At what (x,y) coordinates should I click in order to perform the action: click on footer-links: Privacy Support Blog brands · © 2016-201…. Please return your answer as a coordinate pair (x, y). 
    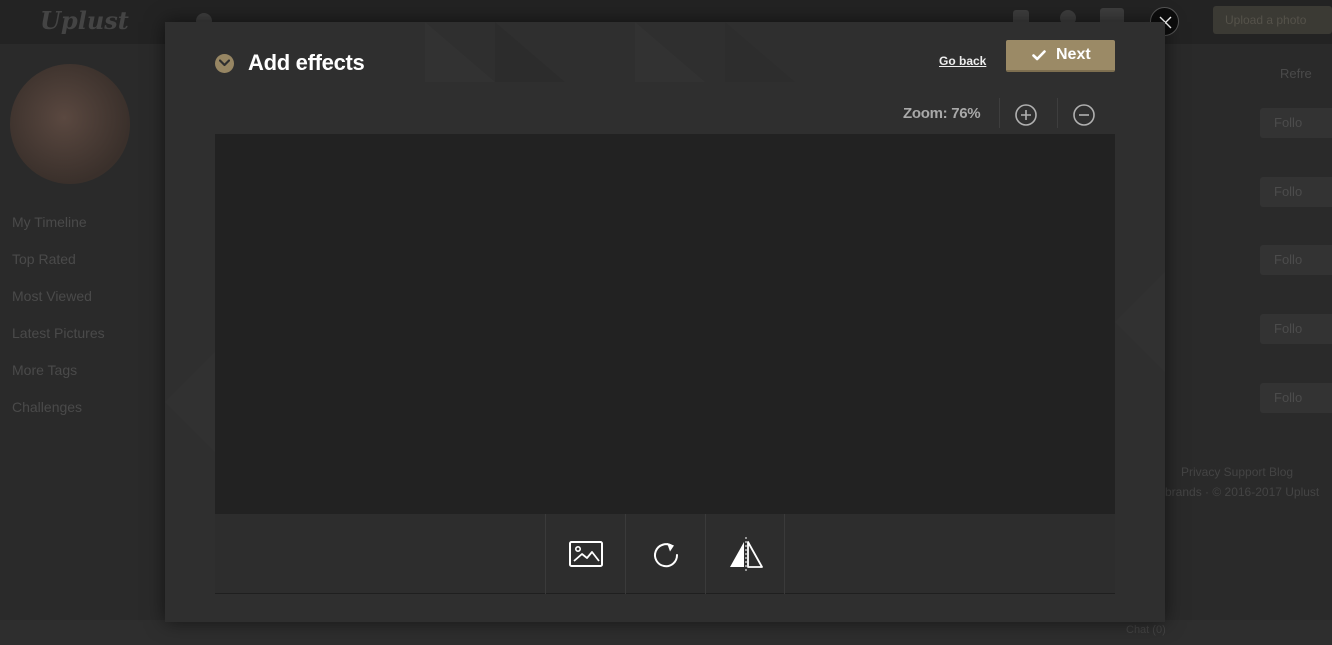
    Looking at the image, I should click on (1242, 482).